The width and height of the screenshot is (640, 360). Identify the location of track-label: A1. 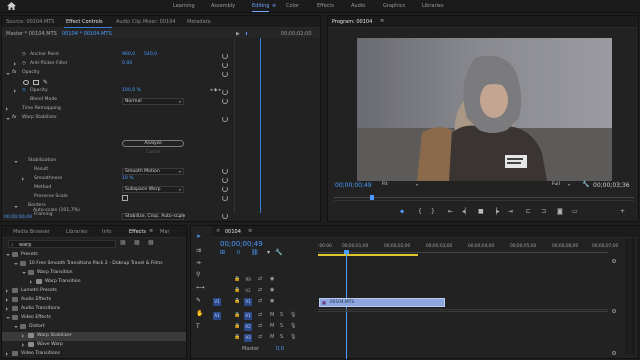
(248, 316).